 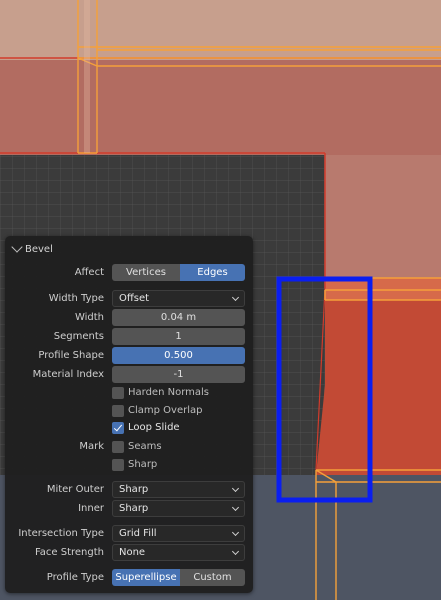 I want to click on loop-slide-checkbox: Loop Slide, so click(x=146, y=427).